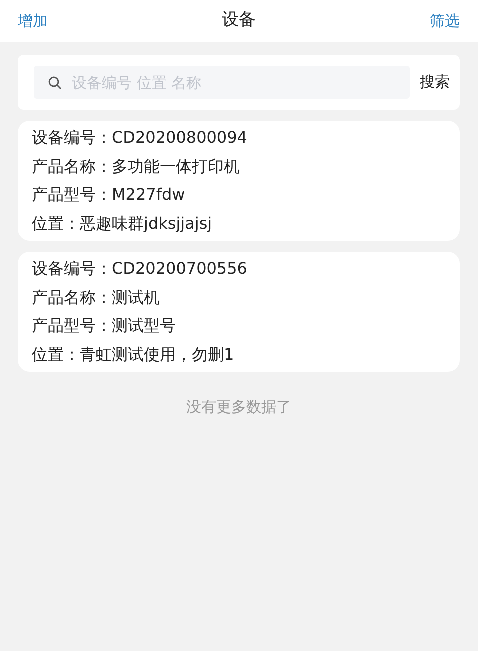 The height and width of the screenshot is (651, 478). What do you see at coordinates (55, 83) in the screenshot?
I see `search-icon` at bounding box center [55, 83].